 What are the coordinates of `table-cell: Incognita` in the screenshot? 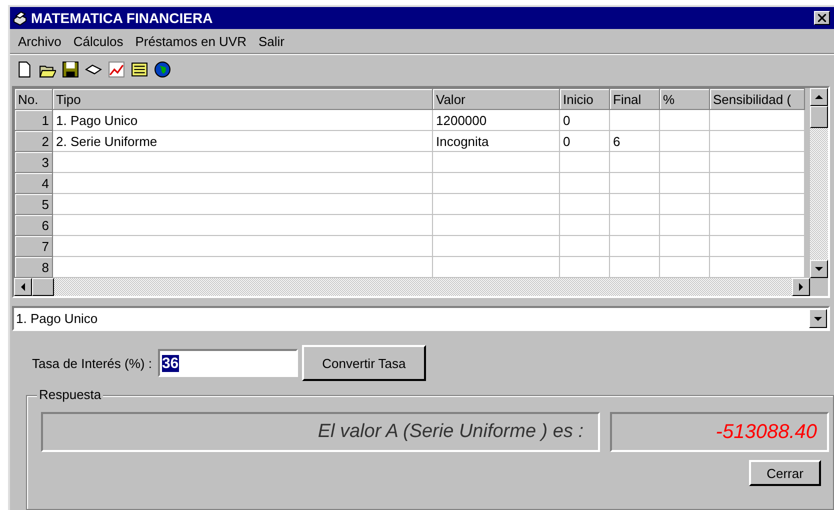 It's located at (496, 141).